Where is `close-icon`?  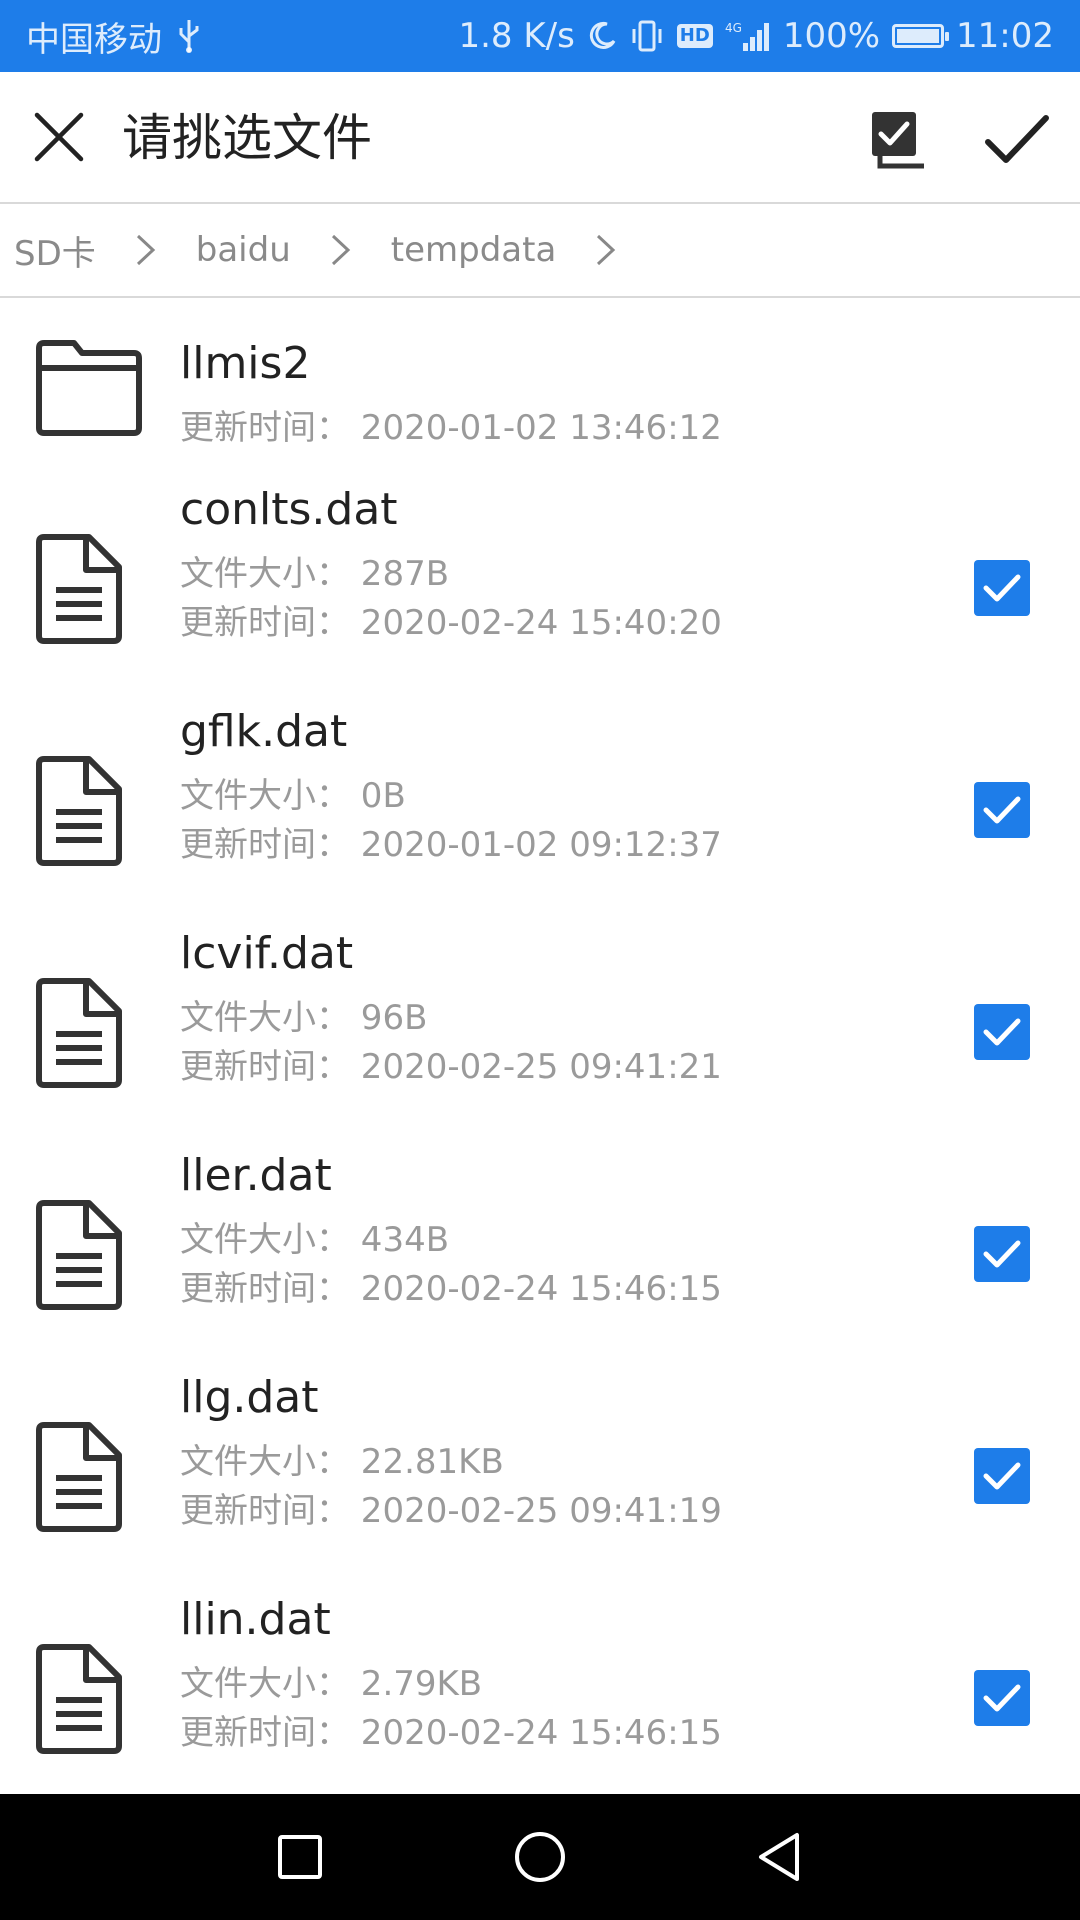 close-icon is located at coordinates (59, 137).